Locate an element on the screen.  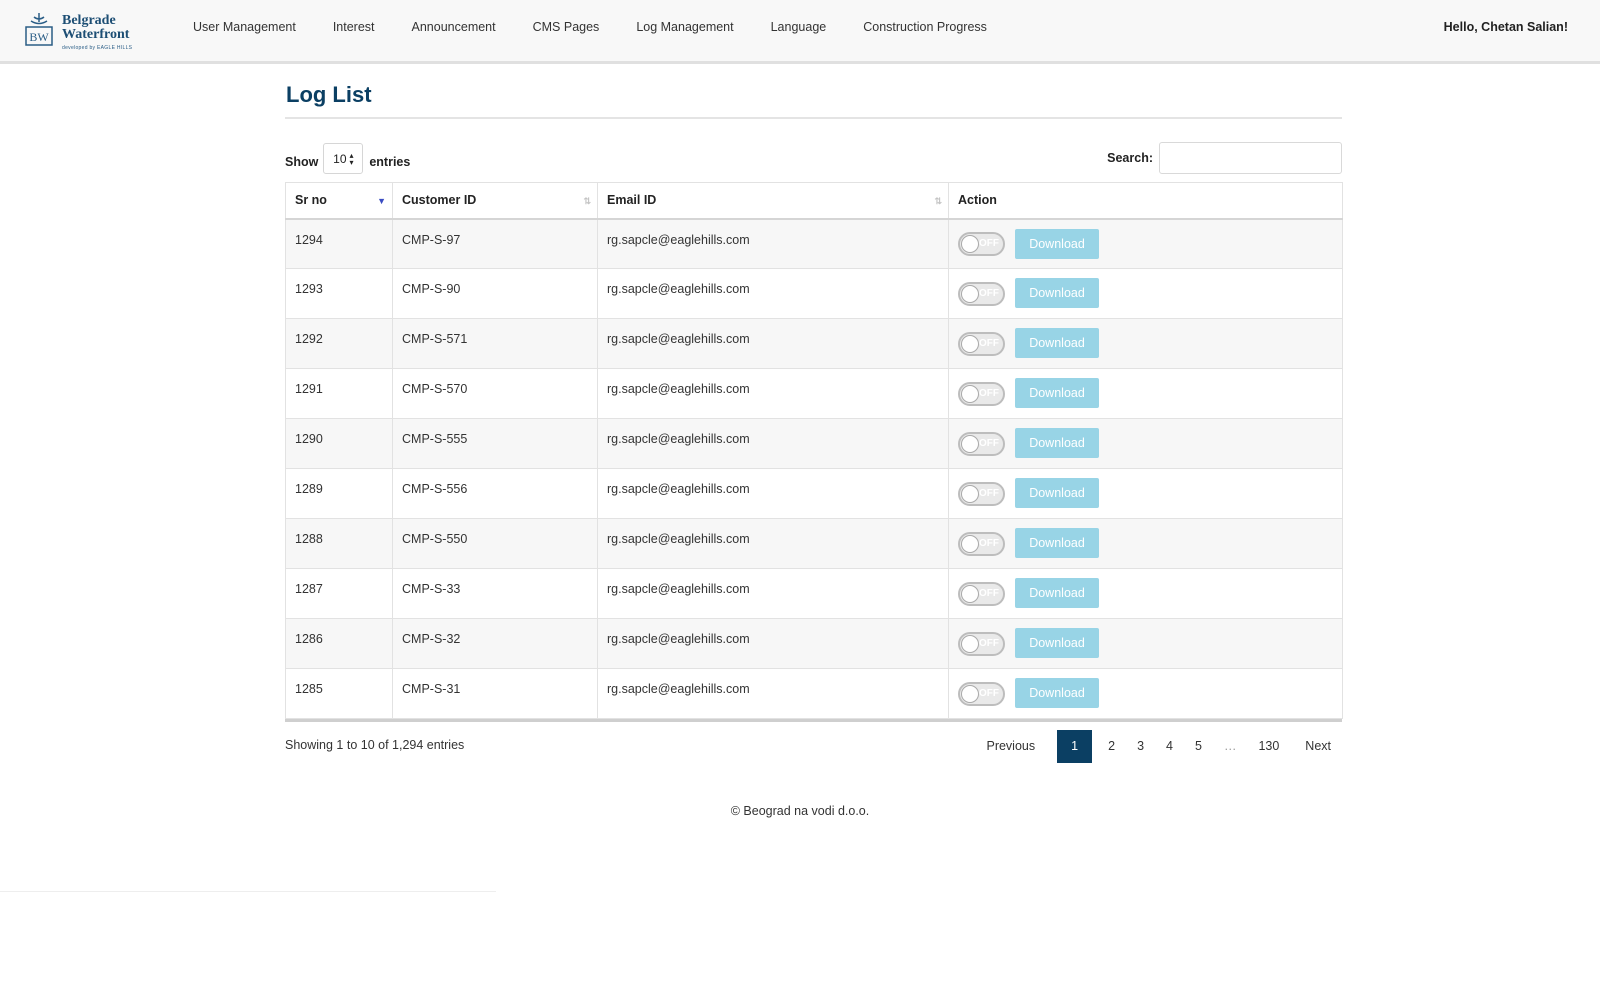
nav-item-interest: Interest is located at coordinates (354, 27).